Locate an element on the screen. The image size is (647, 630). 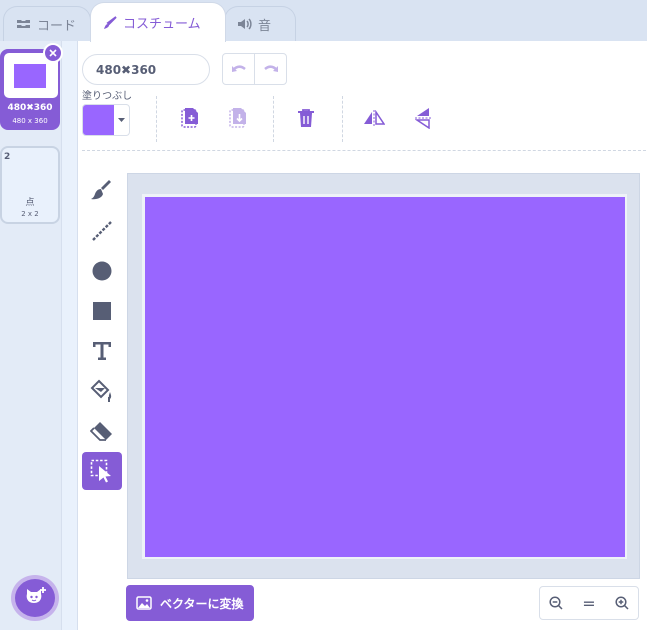
eraser-tool-icon is located at coordinates (101, 431).